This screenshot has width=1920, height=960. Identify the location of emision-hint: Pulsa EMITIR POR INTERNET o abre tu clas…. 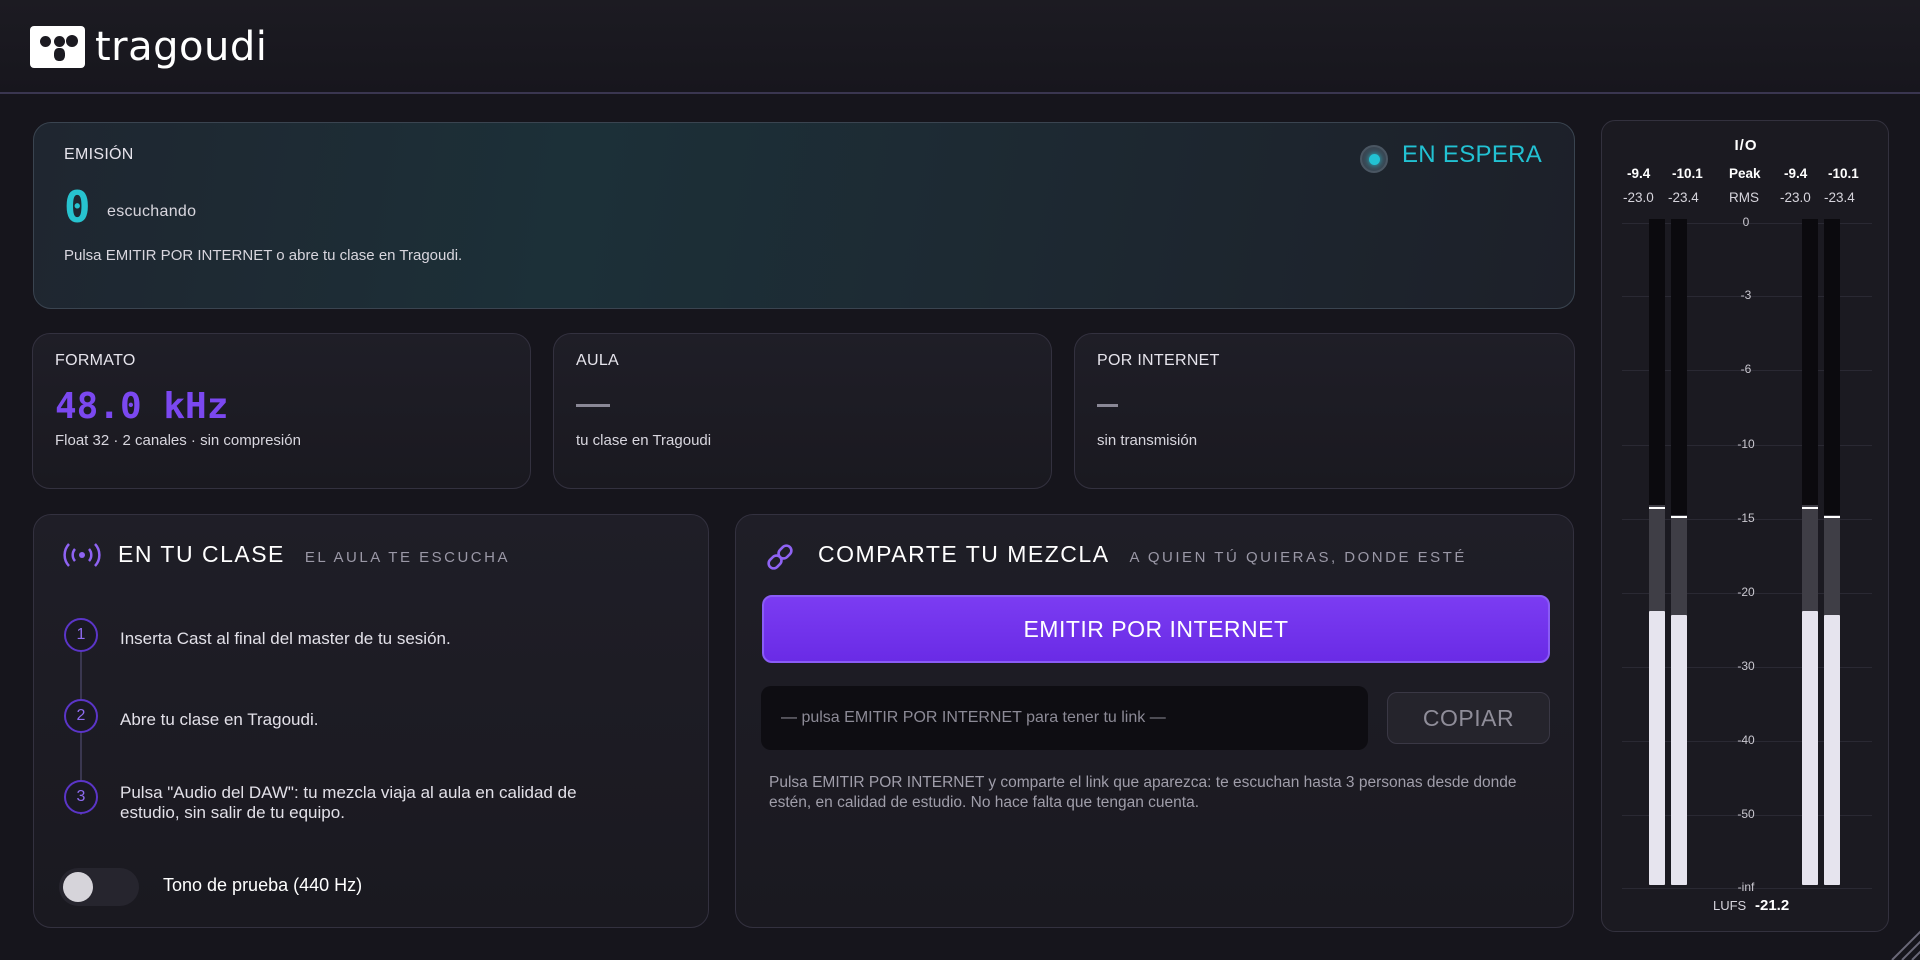
(263, 255).